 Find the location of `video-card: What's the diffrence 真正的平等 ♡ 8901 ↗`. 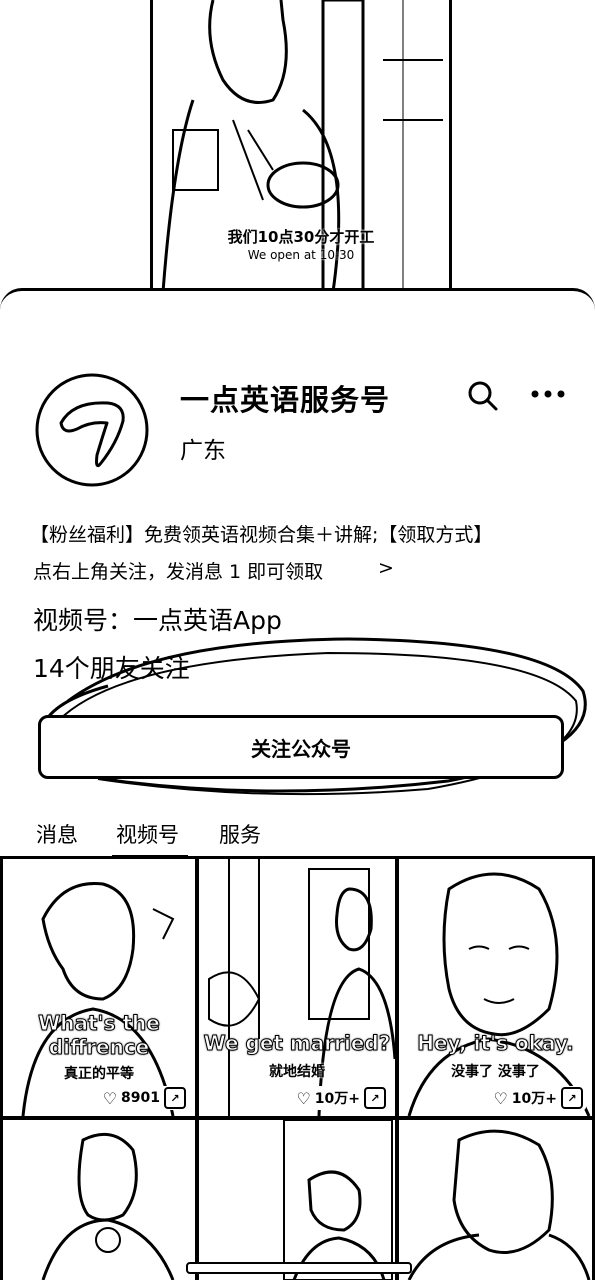

video-card: What's the diffrence 真正的平等 ♡ 8901 ↗ is located at coordinates (99, 987).